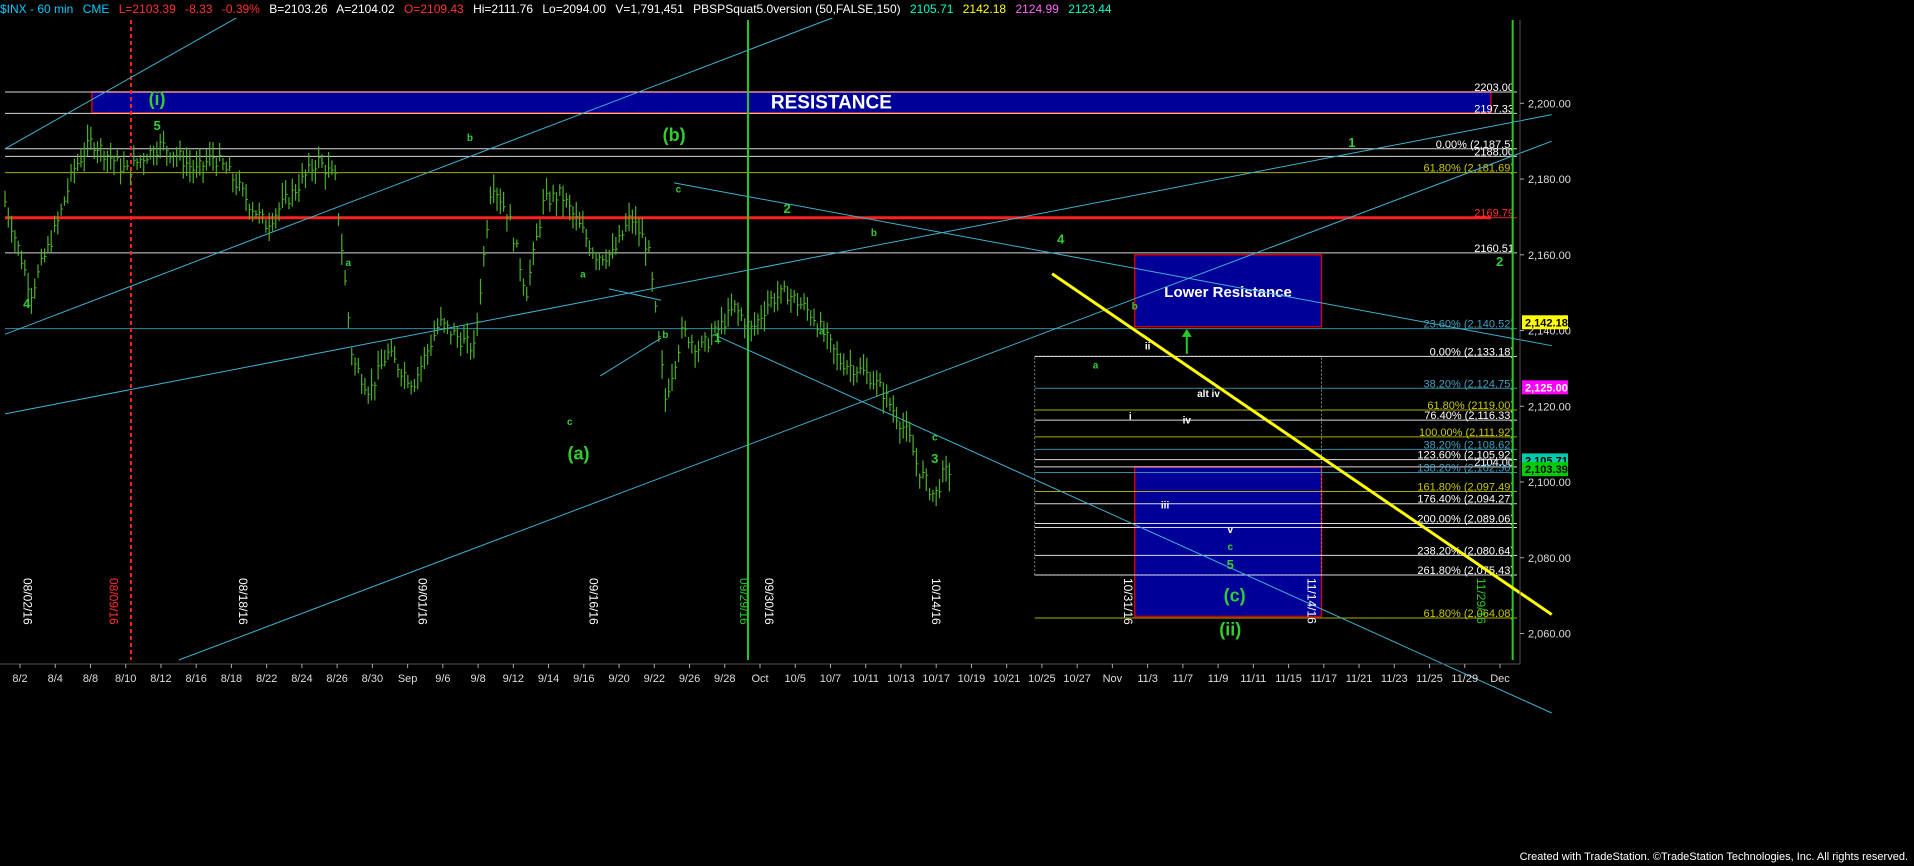 Image resolution: width=1914 pixels, height=866 pixels. Describe the element at coordinates (1312, 601) in the screenshot. I see `vertical-date-label-9: 11/14/16` at that location.